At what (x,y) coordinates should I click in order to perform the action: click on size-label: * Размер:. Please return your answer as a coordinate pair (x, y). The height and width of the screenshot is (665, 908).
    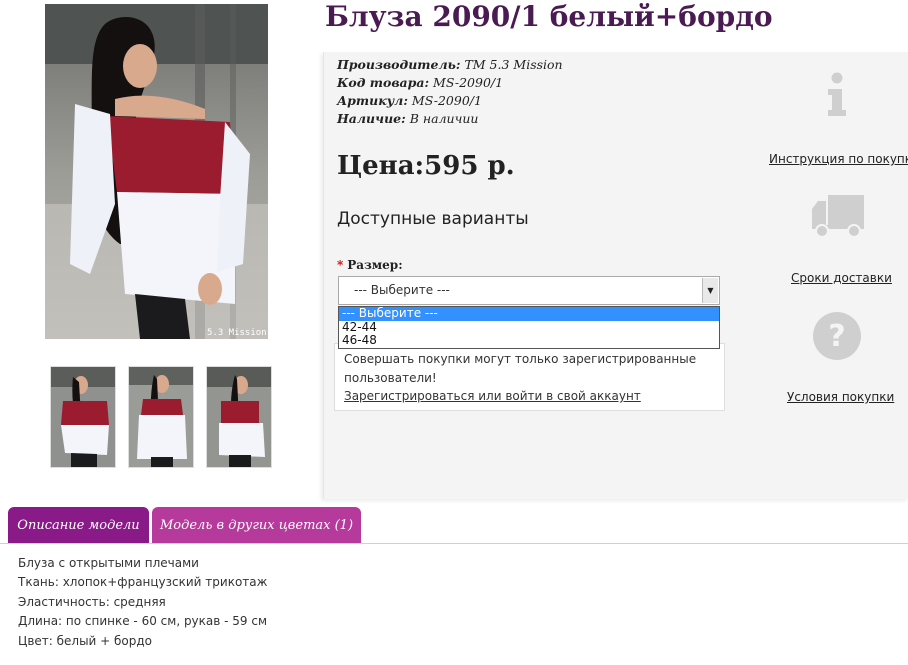
    Looking at the image, I should click on (370, 265).